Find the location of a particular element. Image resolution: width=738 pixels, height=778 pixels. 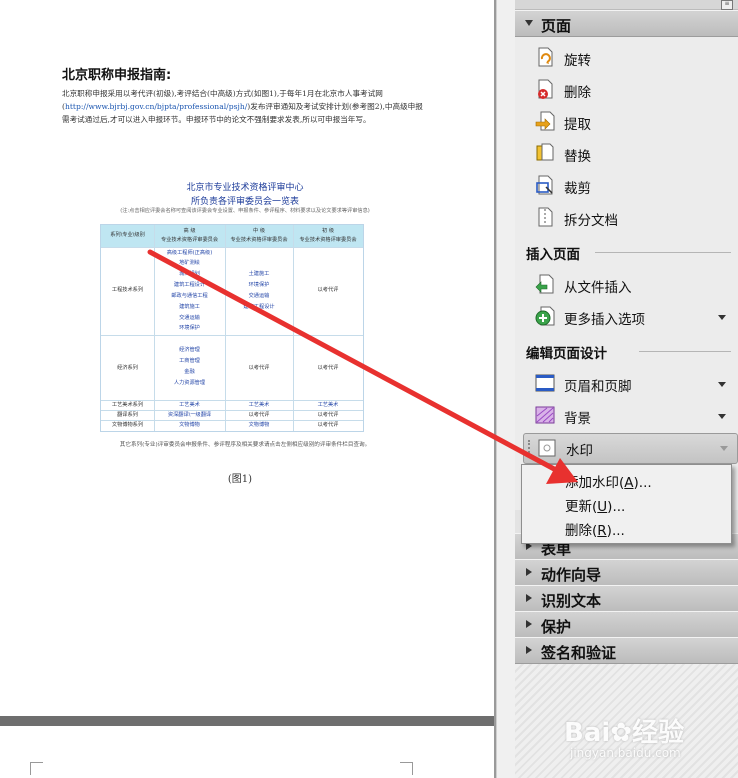

senior-committee-link: 城乡规划 is located at coordinates (189, 274).